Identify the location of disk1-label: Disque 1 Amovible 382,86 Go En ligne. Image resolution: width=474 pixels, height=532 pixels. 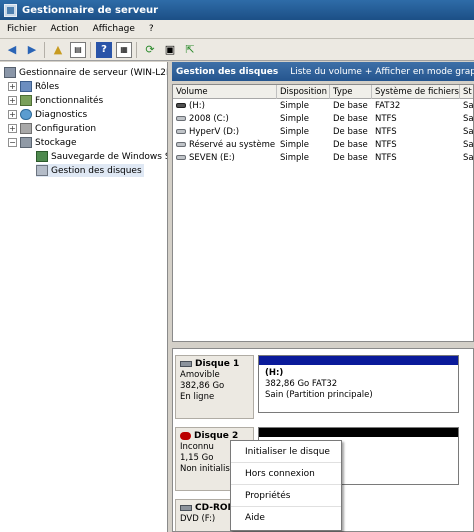
(214, 387).